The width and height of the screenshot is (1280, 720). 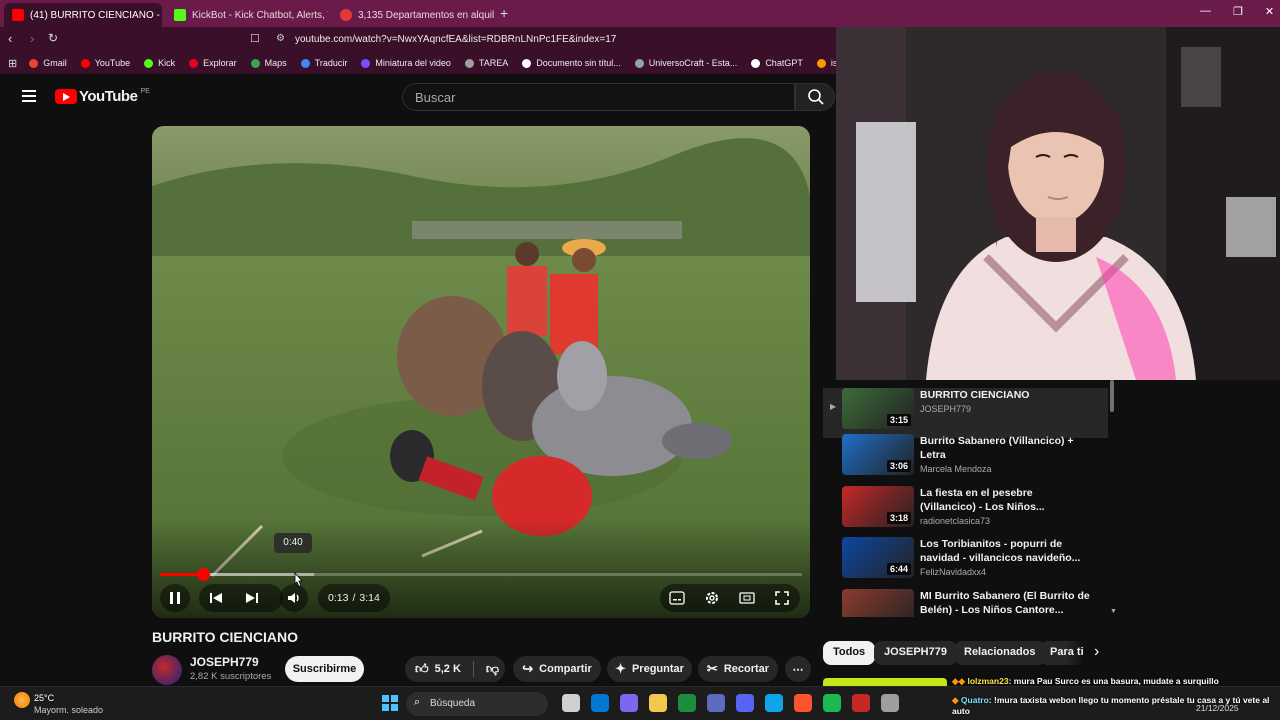 I want to click on bookmark-icon: ☐, so click(x=255, y=38).